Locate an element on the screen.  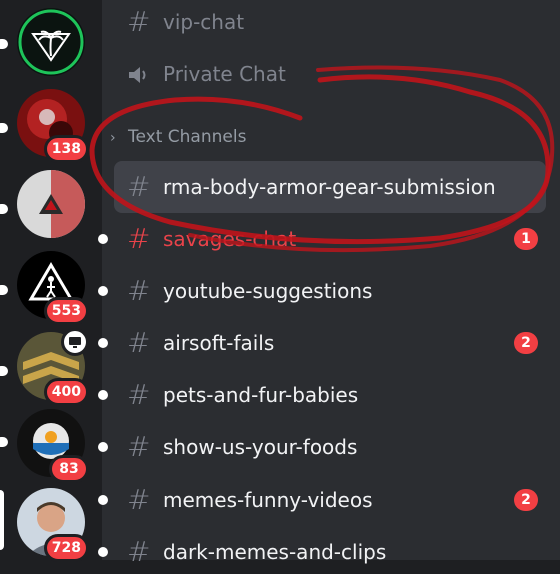
mention-count-badge: 1 is located at coordinates (526, 239).